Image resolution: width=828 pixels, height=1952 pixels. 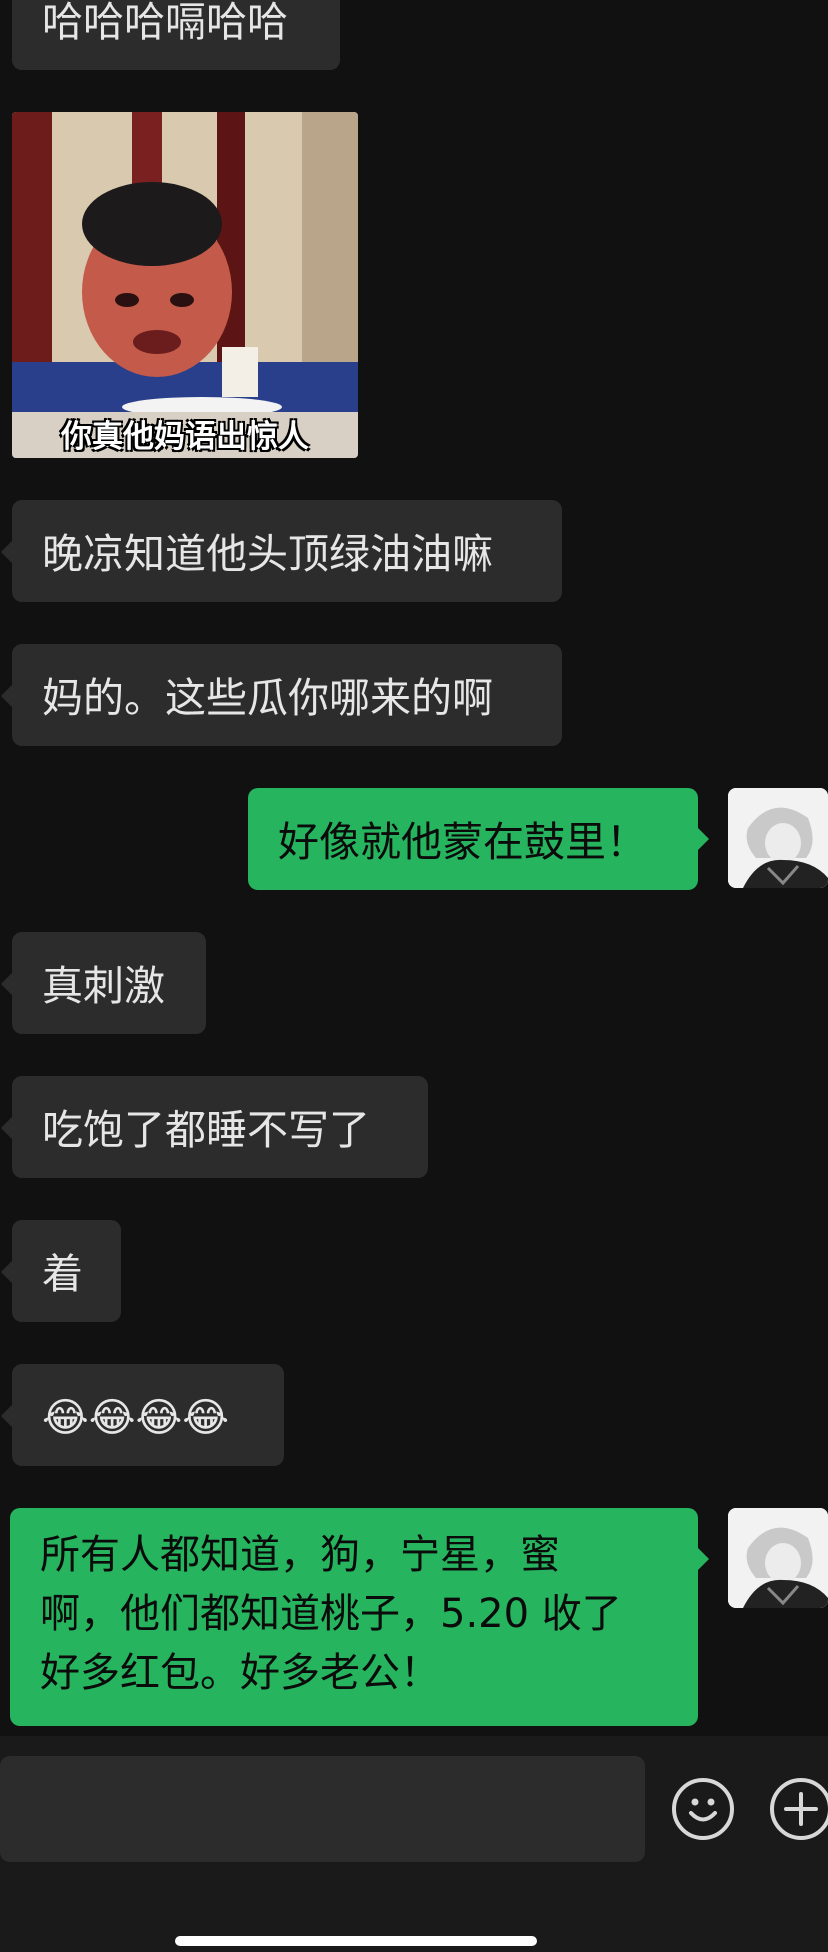 What do you see at coordinates (356, 1941) in the screenshot?
I see `home-indicator` at bounding box center [356, 1941].